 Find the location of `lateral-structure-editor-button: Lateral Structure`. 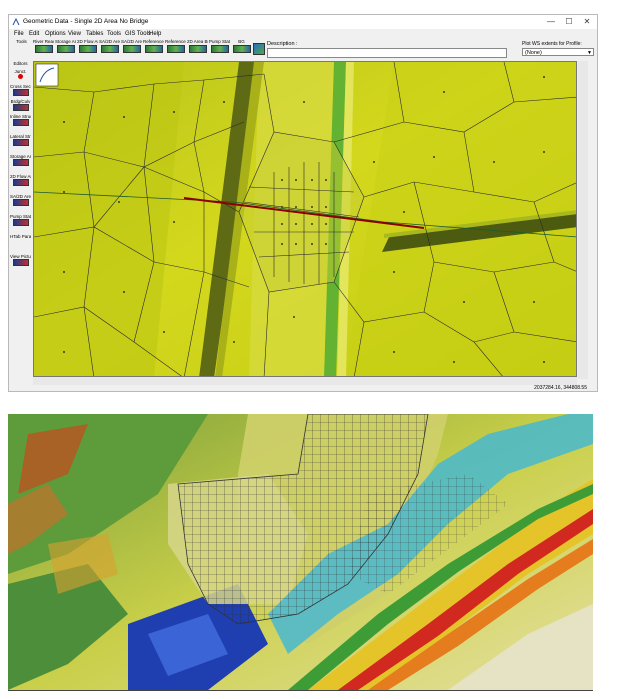

lateral-structure-editor-button: Lateral Structure is located at coordinates (20, 140).